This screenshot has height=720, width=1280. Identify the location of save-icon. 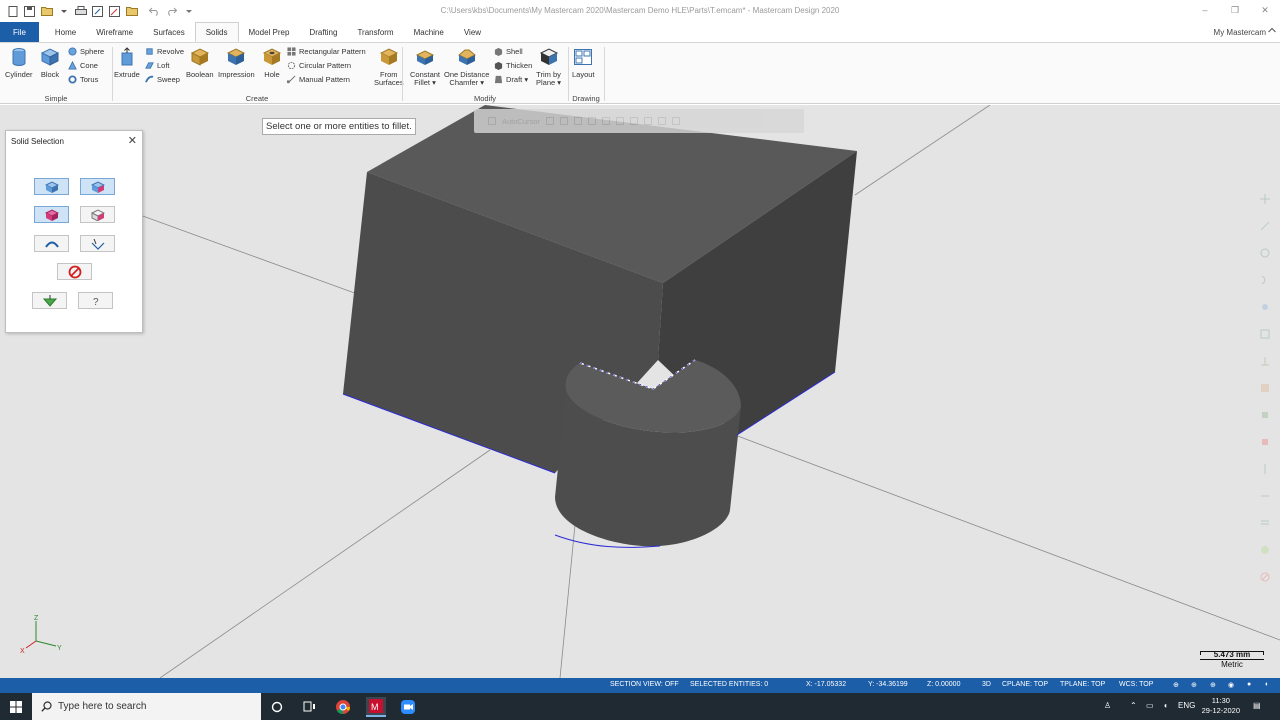
(29, 11).